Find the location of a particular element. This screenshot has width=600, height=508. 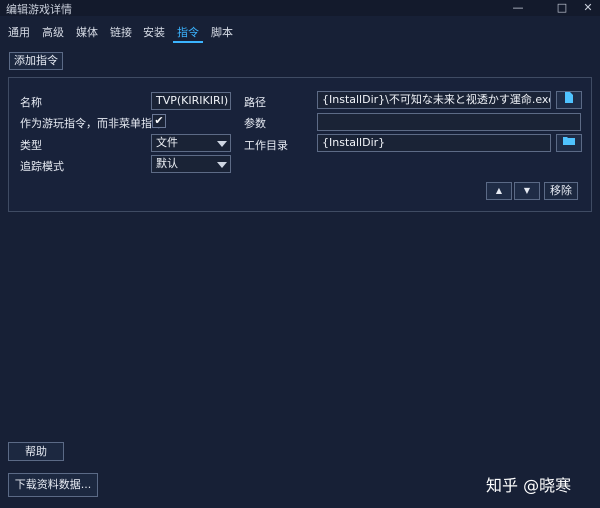

tracking-label: 追踪模式 is located at coordinates (42, 166).